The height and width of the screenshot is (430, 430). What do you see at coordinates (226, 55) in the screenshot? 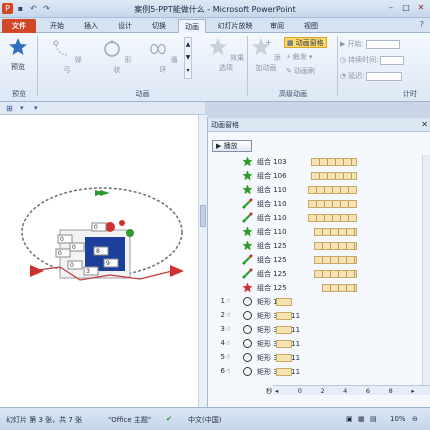
I see `effect-options-button: 效果选项` at bounding box center [226, 55].